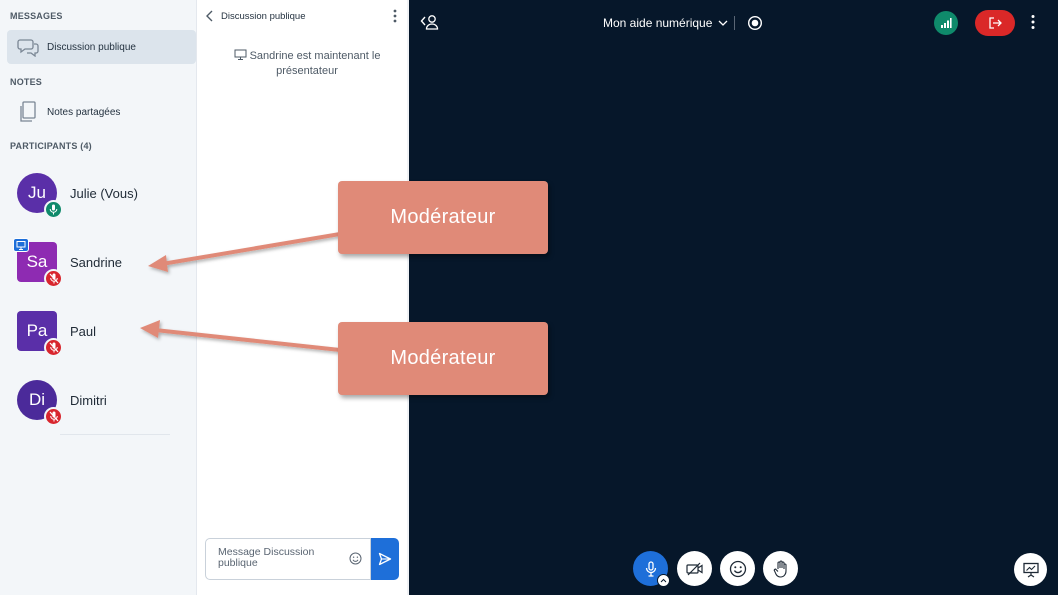  What do you see at coordinates (723, 23) in the screenshot?
I see `chevron-down-icon` at bounding box center [723, 23].